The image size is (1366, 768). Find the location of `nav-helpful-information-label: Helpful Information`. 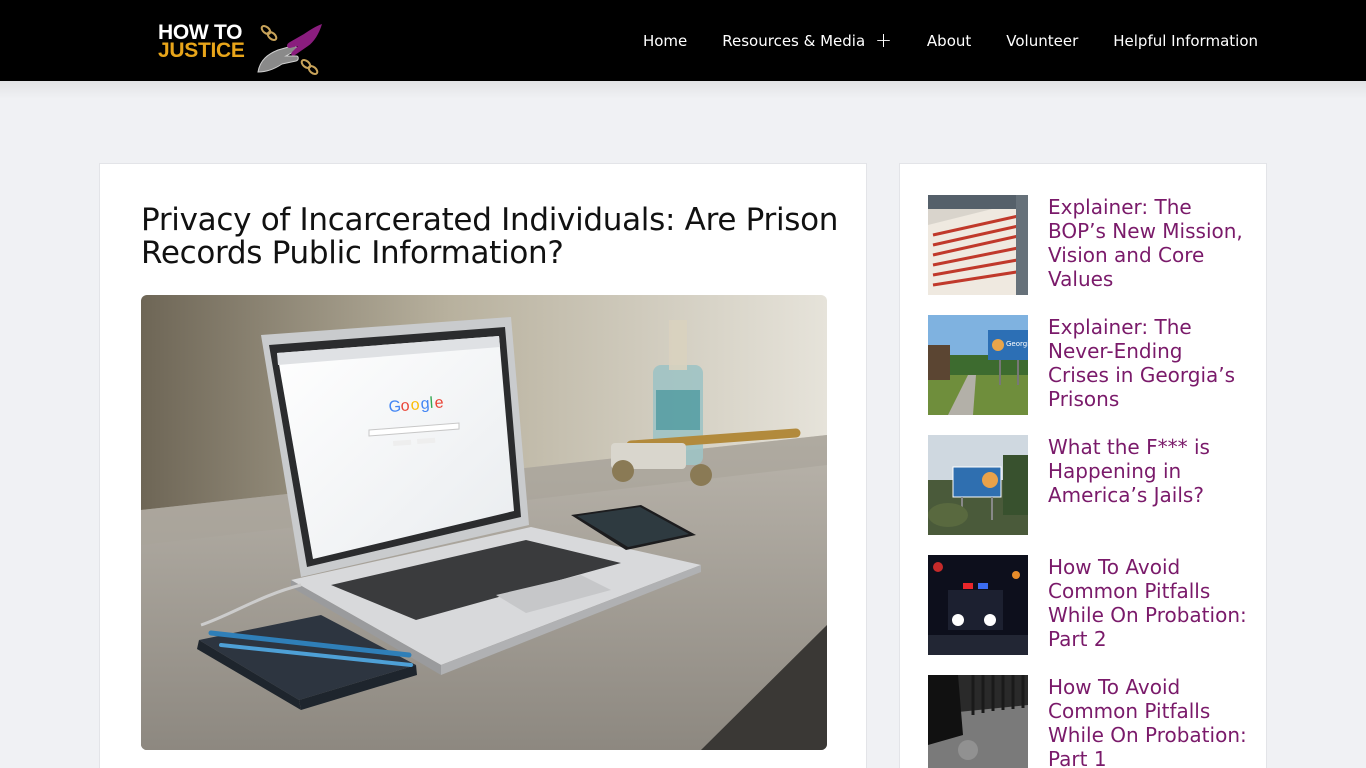

nav-helpful-information-label: Helpful Information is located at coordinates (1185, 40).